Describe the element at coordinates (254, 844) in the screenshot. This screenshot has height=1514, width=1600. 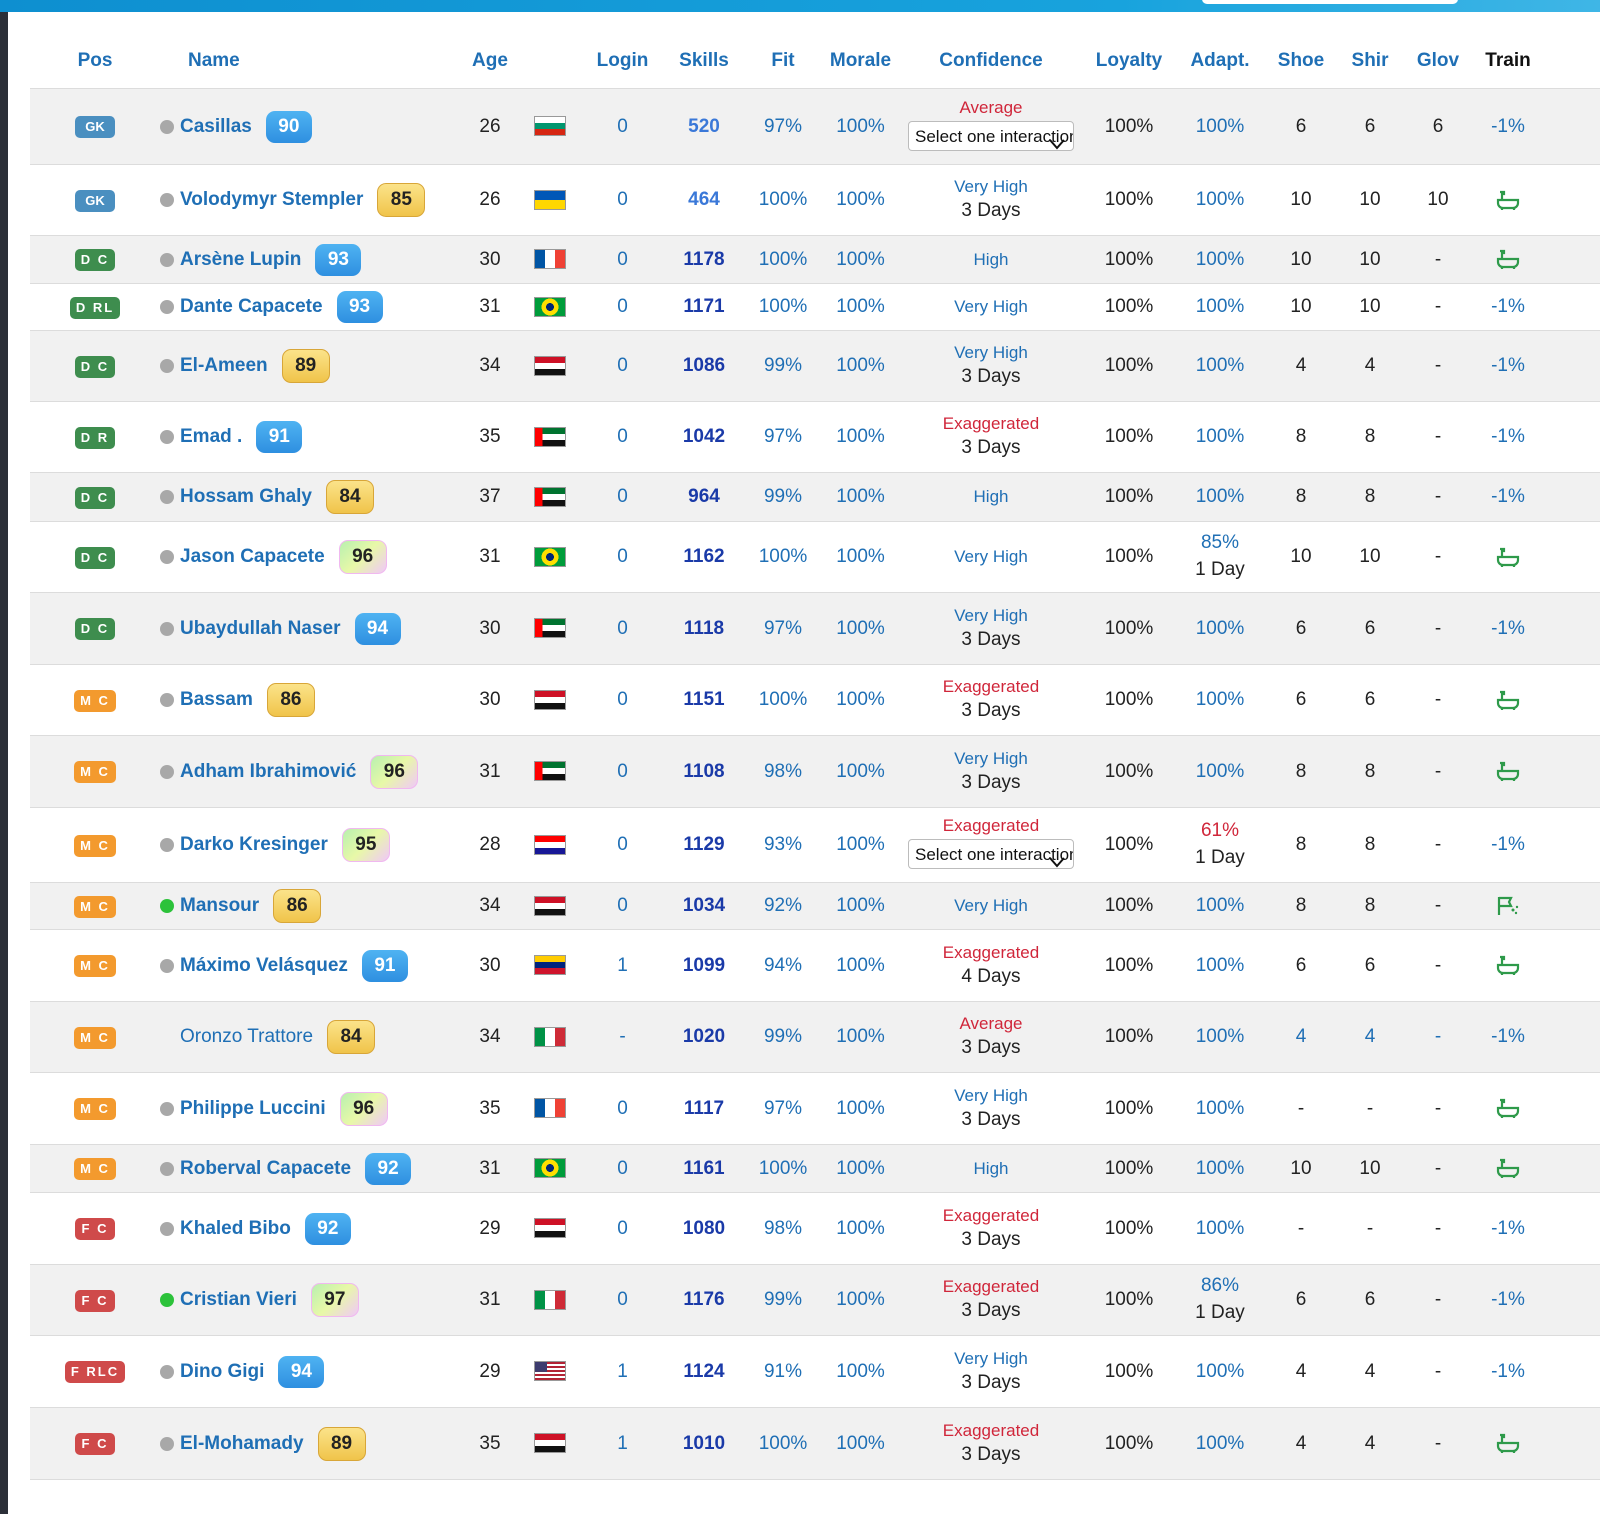
I see `player-name-link: Darko Kresinger` at that location.